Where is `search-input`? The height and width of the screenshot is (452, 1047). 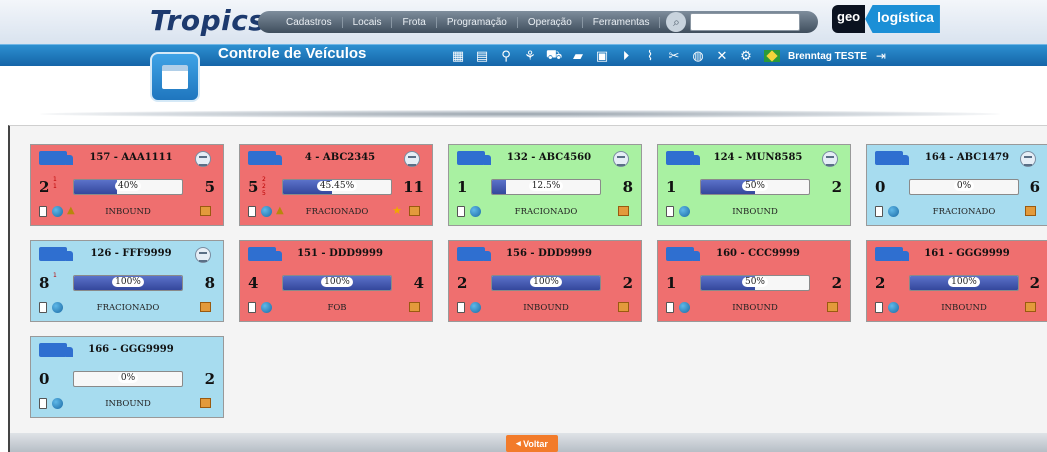 search-input is located at coordinates (745, 22).